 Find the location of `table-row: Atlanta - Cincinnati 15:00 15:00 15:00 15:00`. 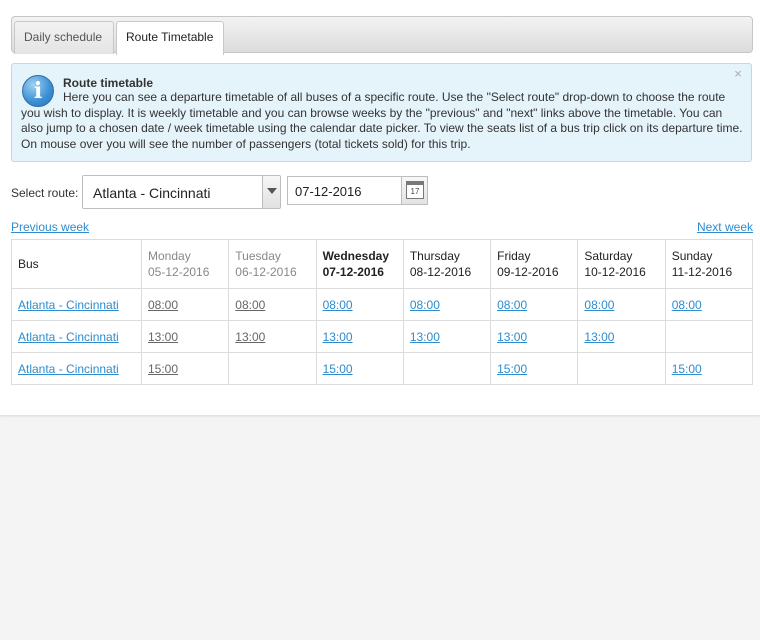

table-row: Atlanta - Cincinnati 15:00 15:00 15:00 15:00 is located at coordinates (382, 368).